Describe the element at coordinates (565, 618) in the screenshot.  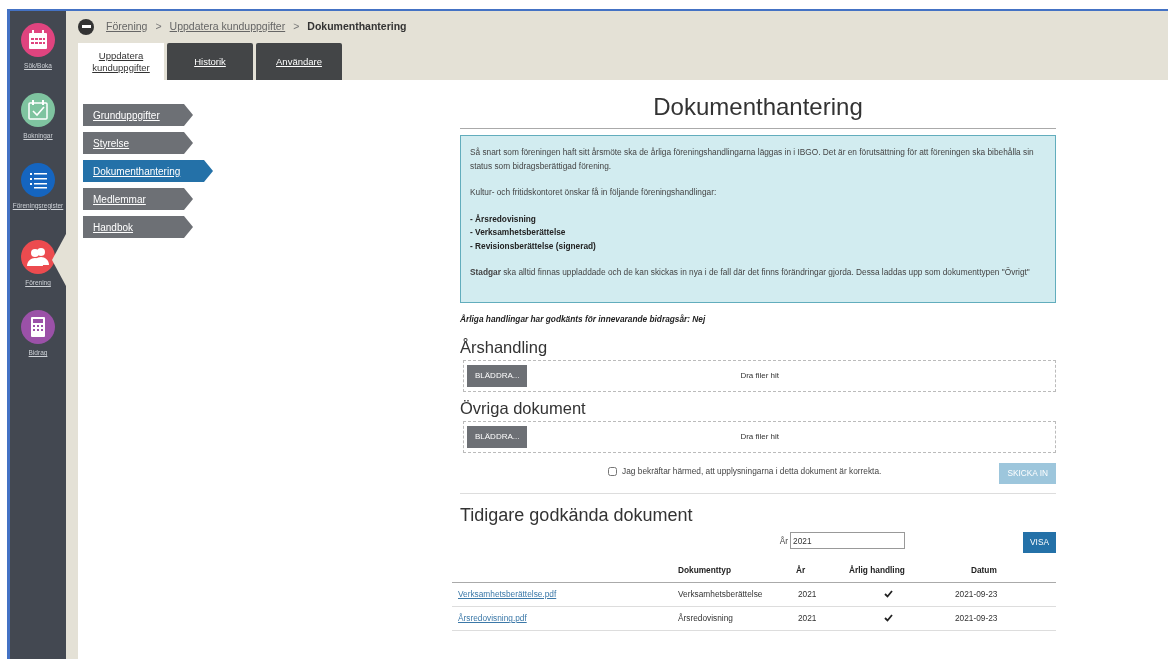
I see `file-link: Årsredovisning.pdf` at that location.